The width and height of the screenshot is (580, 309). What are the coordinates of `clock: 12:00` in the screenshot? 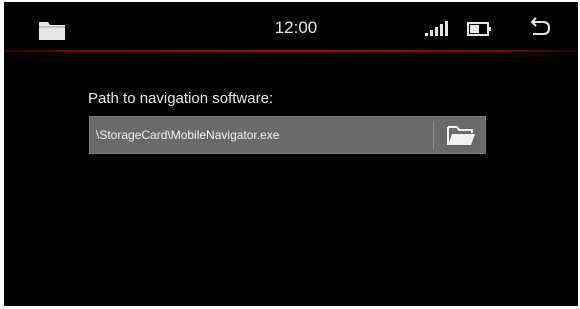 It's located at (296, 27).